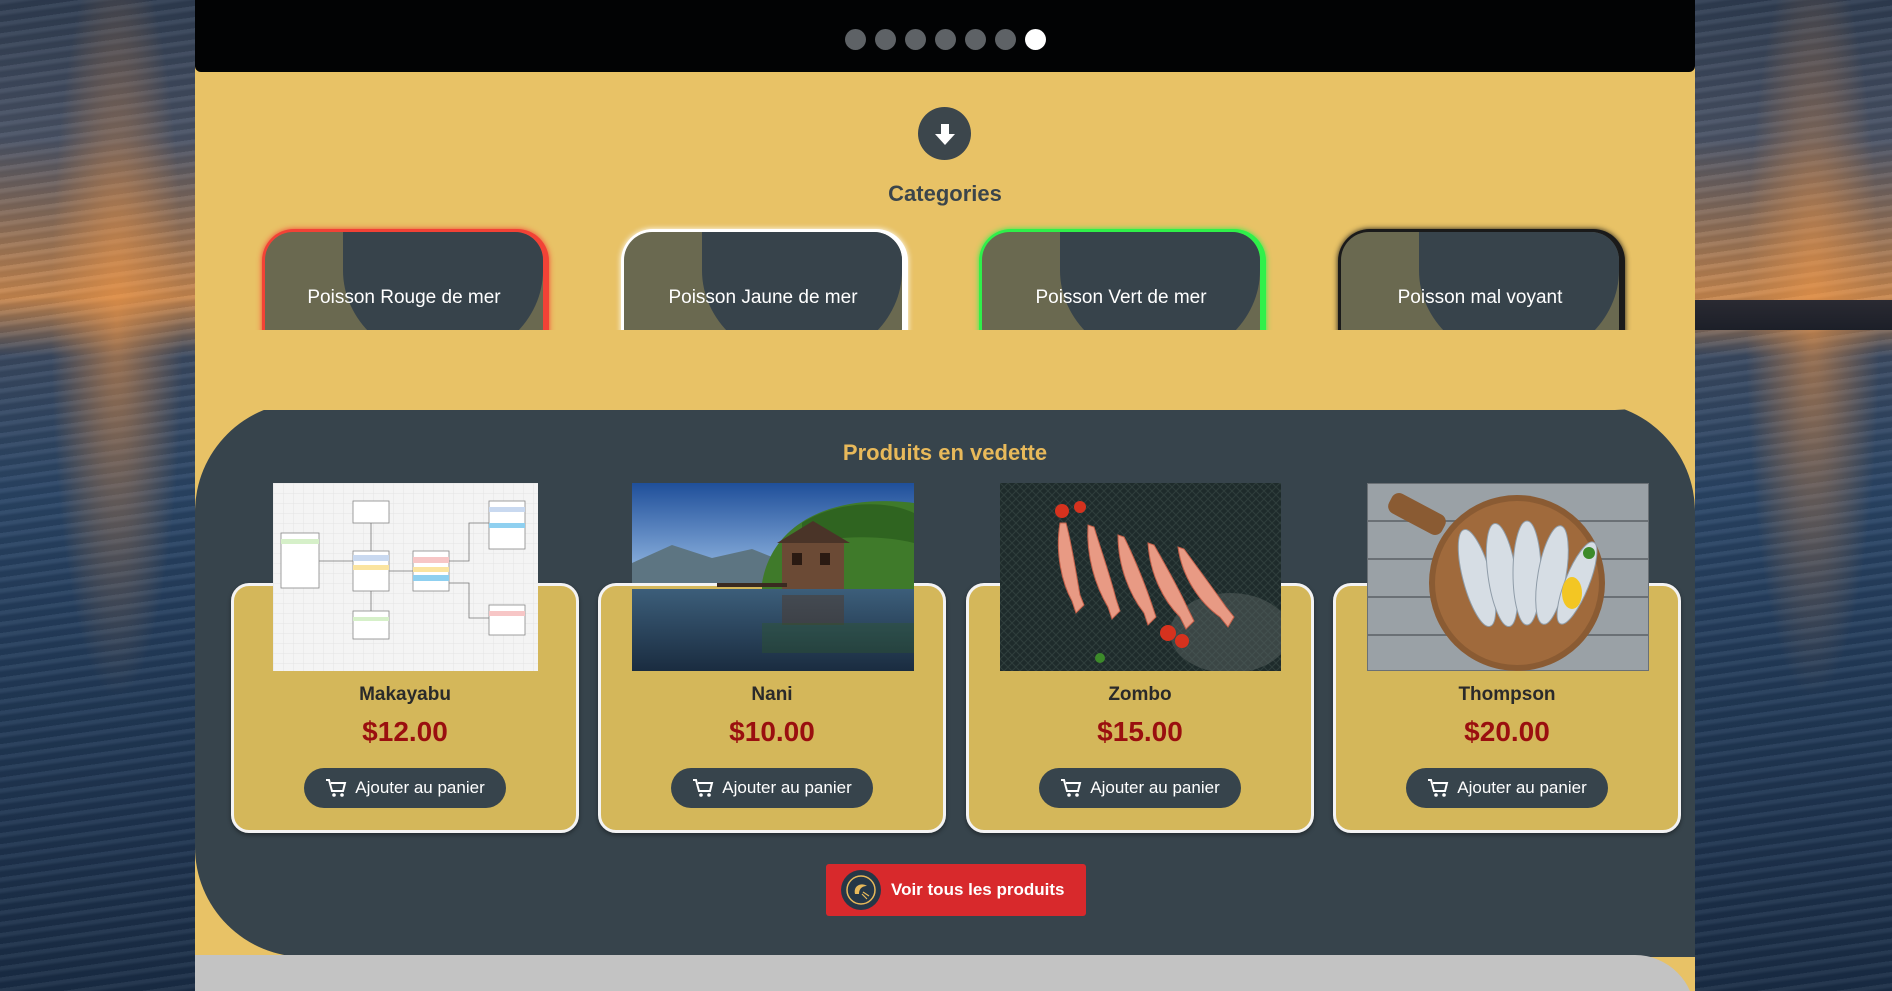  I want to click on scroll-down-button, so click(944, 133).